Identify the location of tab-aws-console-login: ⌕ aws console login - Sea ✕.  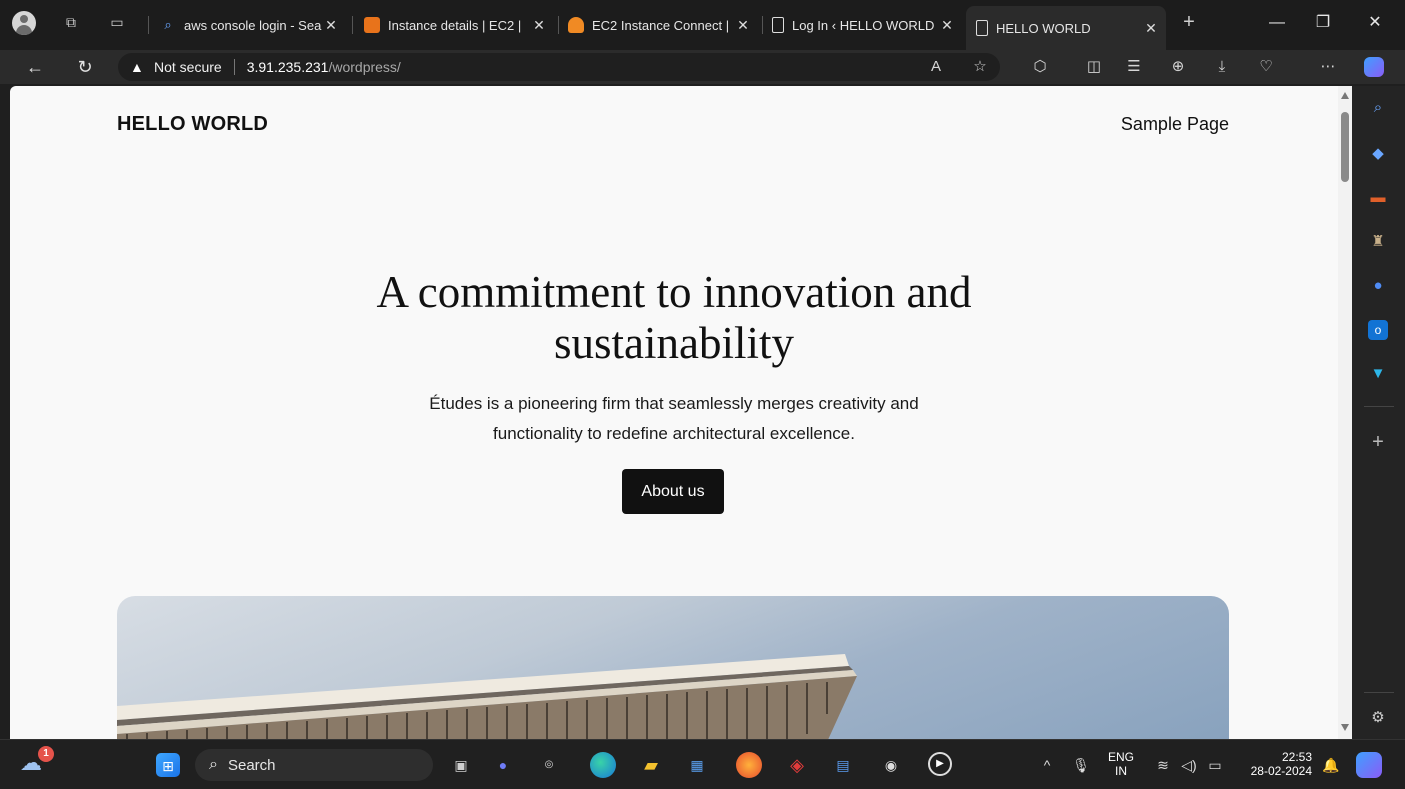
(250, 25).